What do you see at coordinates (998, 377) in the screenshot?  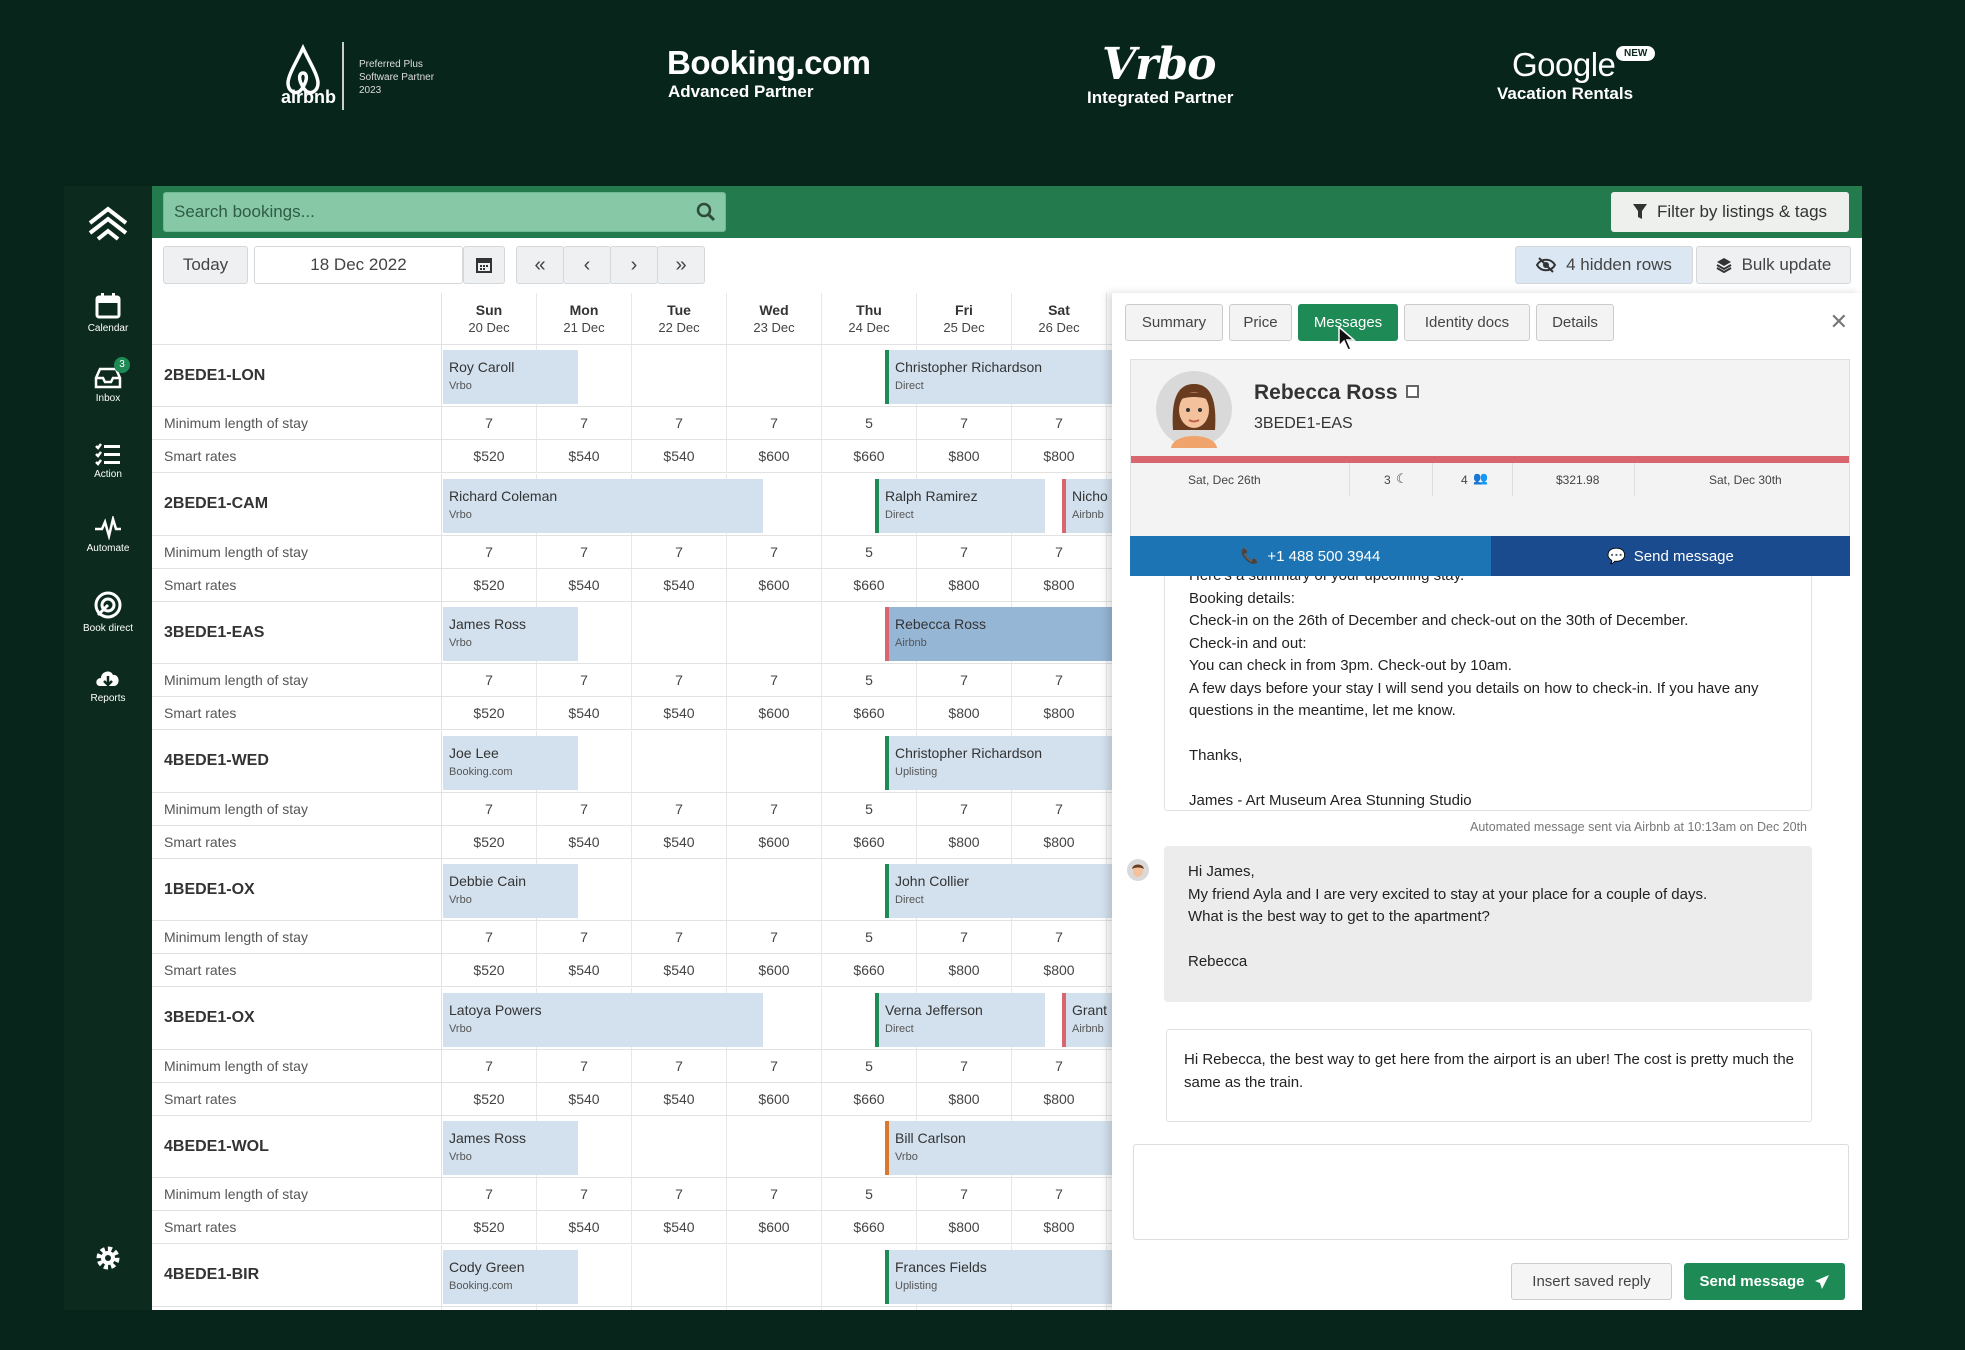 I see `booking-block: Christopher Richardson Direct` at bounding box center [998, 377].